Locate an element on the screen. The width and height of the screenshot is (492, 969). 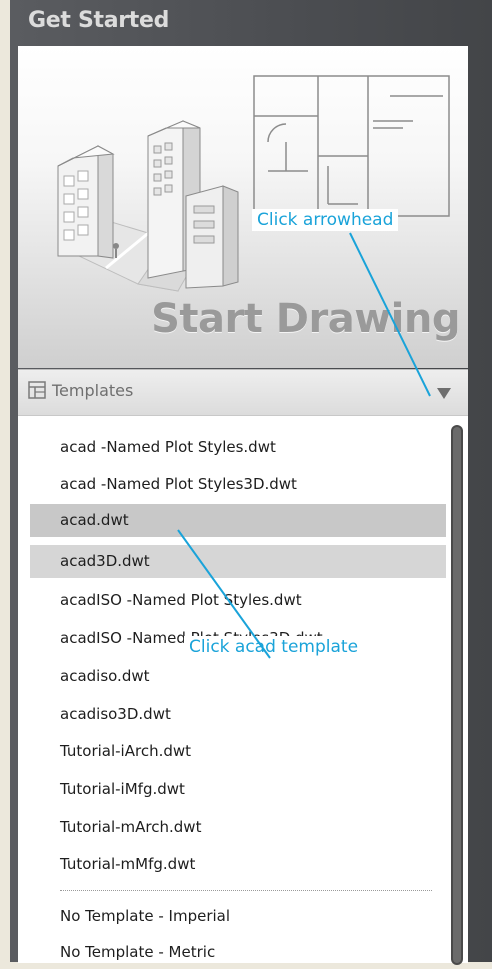
panel-title: Get Started is located at coordinates (99, 20).